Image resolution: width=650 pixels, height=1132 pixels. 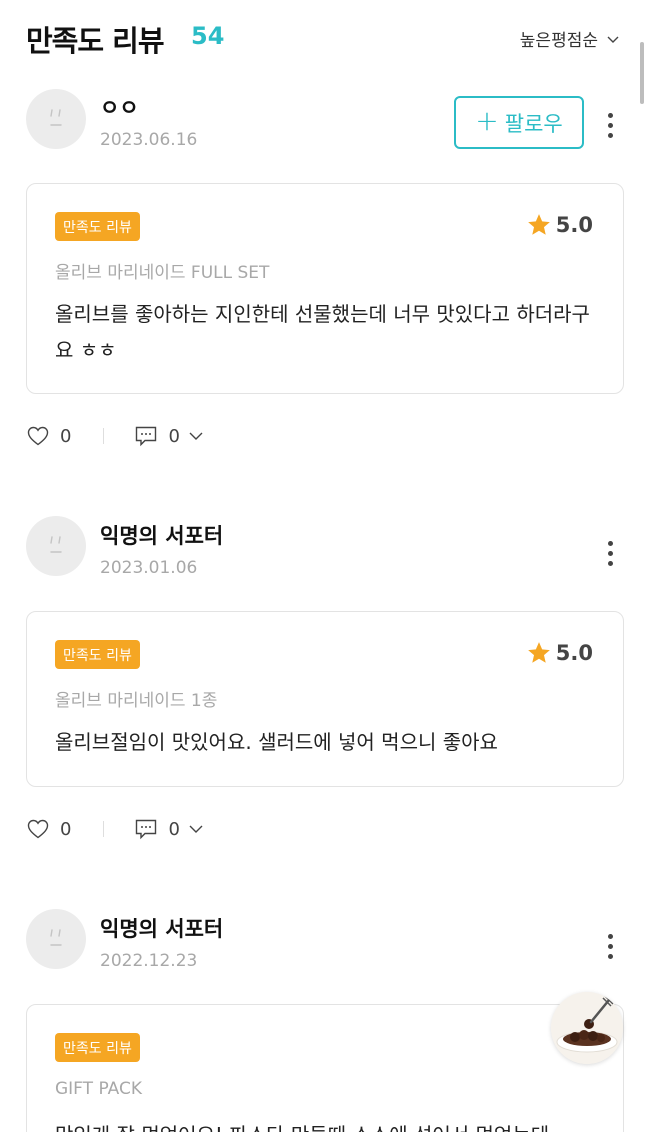 What do you see at coordinates (149, 140) in the screenshot?
I see `review-date: 2023.06.16` at bounding box center [149, 140].